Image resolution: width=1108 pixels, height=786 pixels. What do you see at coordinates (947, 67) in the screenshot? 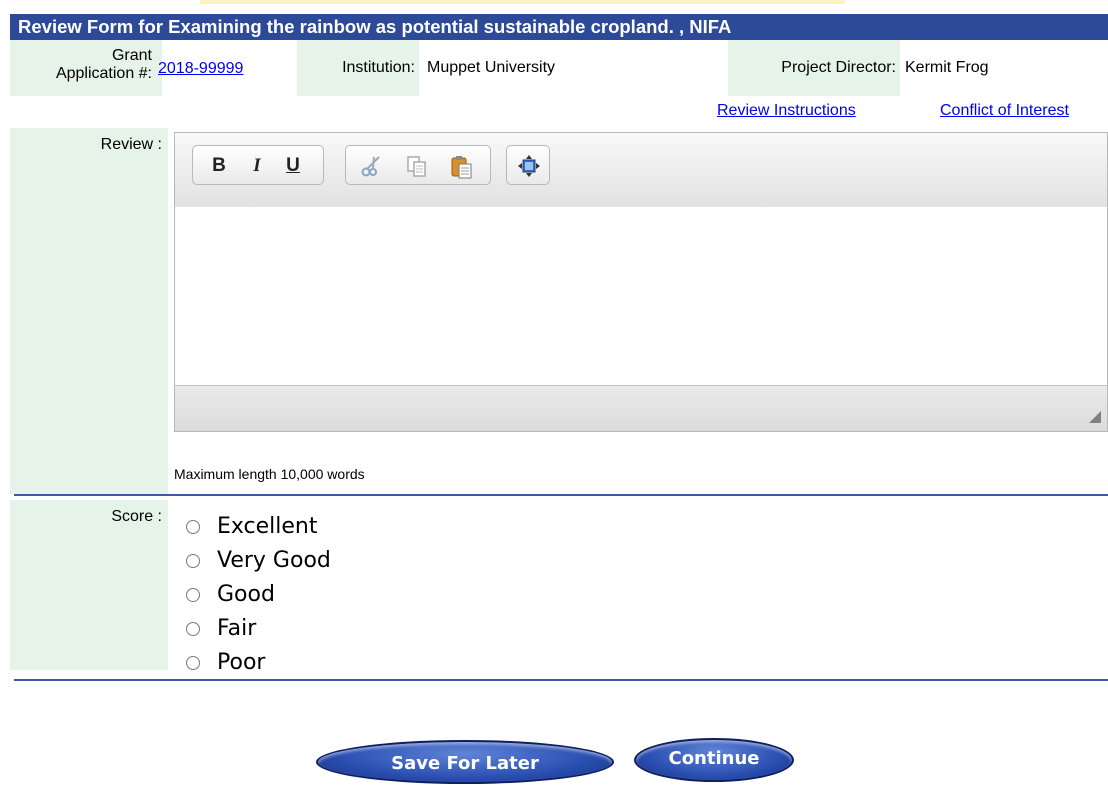
I see `director-value: Kermit Frog` at bounding box center [947, 67].